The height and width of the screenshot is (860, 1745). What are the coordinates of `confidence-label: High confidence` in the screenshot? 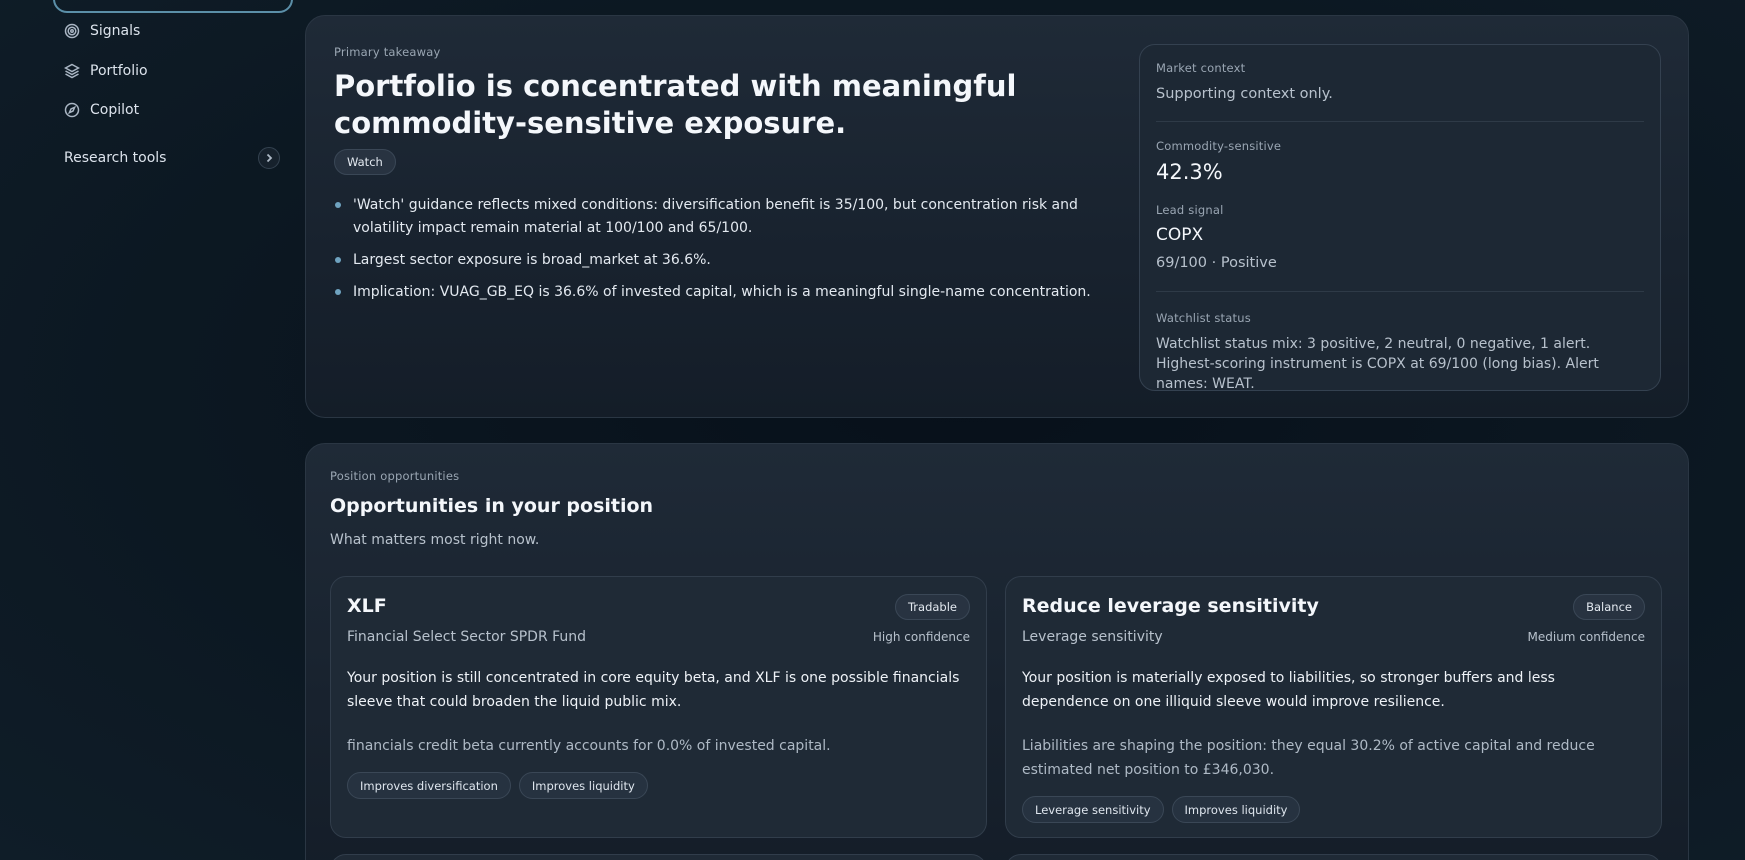 It's located at (921, 637).